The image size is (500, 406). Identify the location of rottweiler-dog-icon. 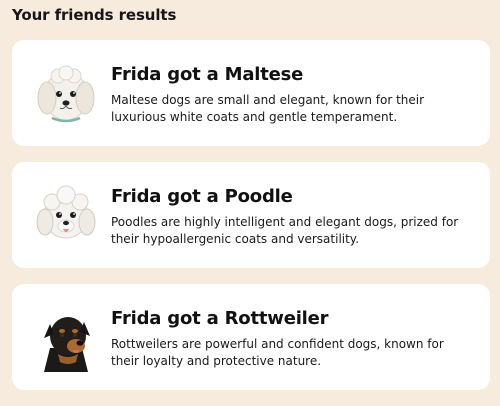
(66, 338).